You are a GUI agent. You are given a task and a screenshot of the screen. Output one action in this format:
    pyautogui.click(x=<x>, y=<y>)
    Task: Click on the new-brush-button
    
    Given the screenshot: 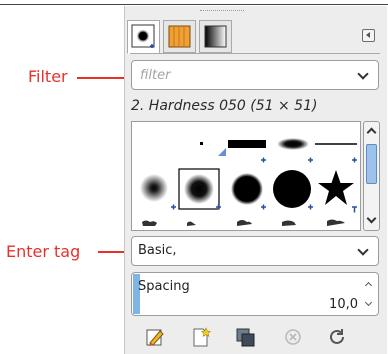 What is the action you would take?
    pyautogui.click(x=201, y=337)
    